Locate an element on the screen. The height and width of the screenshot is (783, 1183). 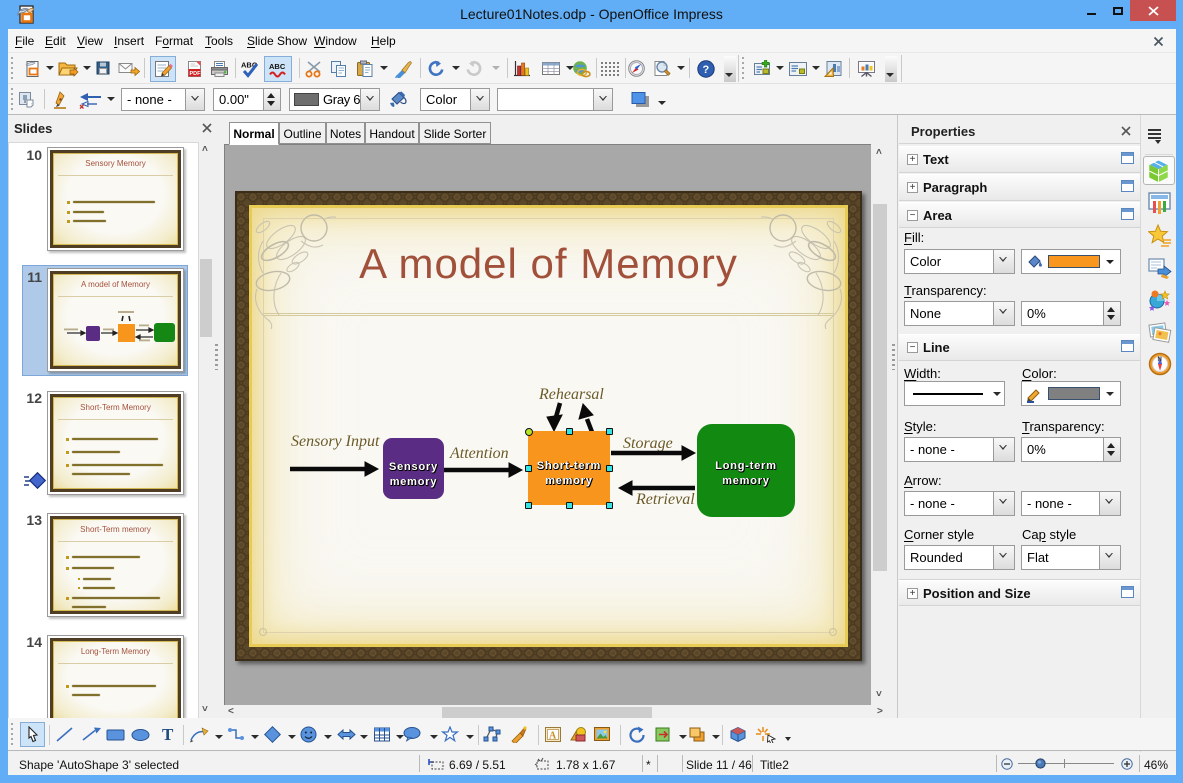
svg-text: A is located at coordinates (553, 736).